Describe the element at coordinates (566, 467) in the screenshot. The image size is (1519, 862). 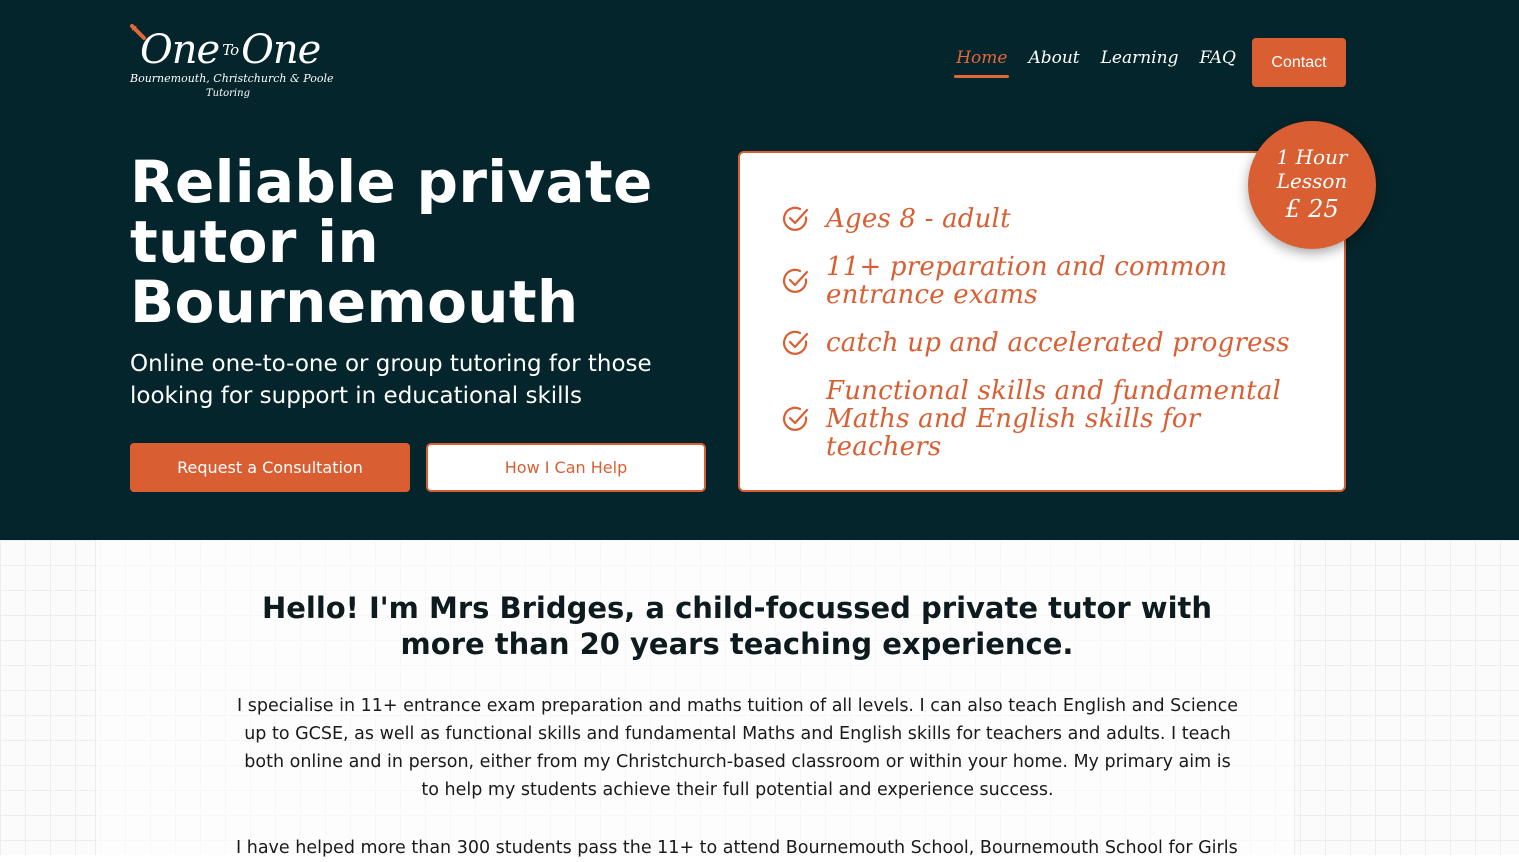
I see `how-i-can-help-button: How I Can Help` at that location.